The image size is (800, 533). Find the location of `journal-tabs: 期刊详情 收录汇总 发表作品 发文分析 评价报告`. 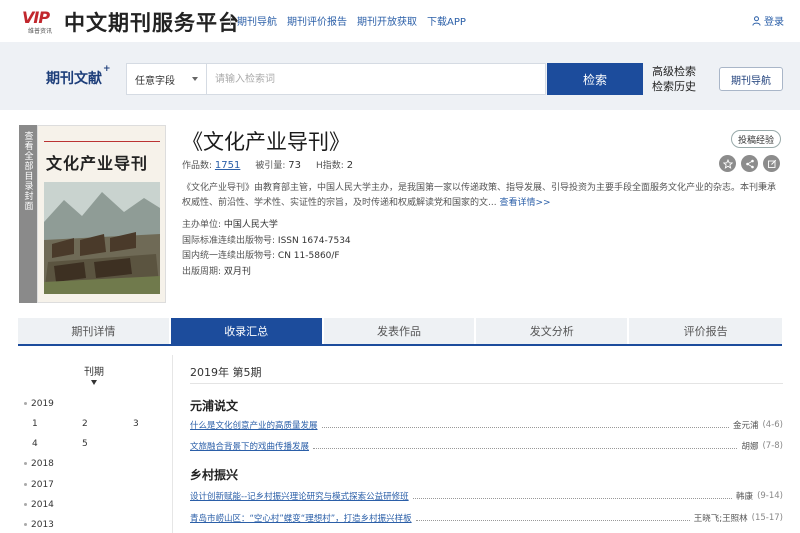

journal-tabs: 期刊详情 收录汇总 发表作品 发文分析 评价报告 is located at coordinates (400, 332).